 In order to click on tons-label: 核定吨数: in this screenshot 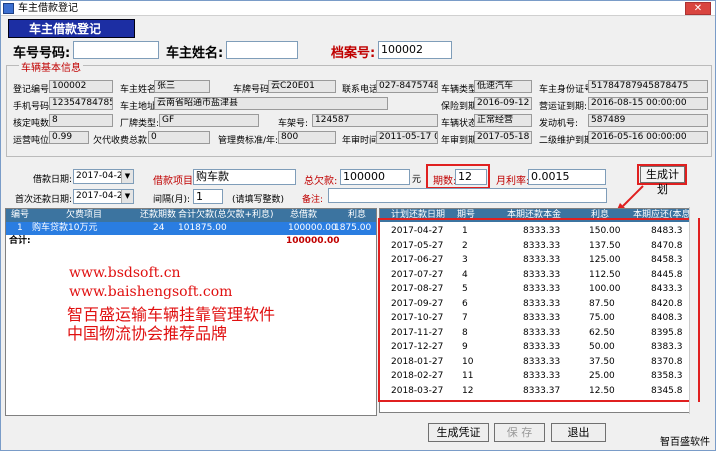, I will do `click(33, 124)`.